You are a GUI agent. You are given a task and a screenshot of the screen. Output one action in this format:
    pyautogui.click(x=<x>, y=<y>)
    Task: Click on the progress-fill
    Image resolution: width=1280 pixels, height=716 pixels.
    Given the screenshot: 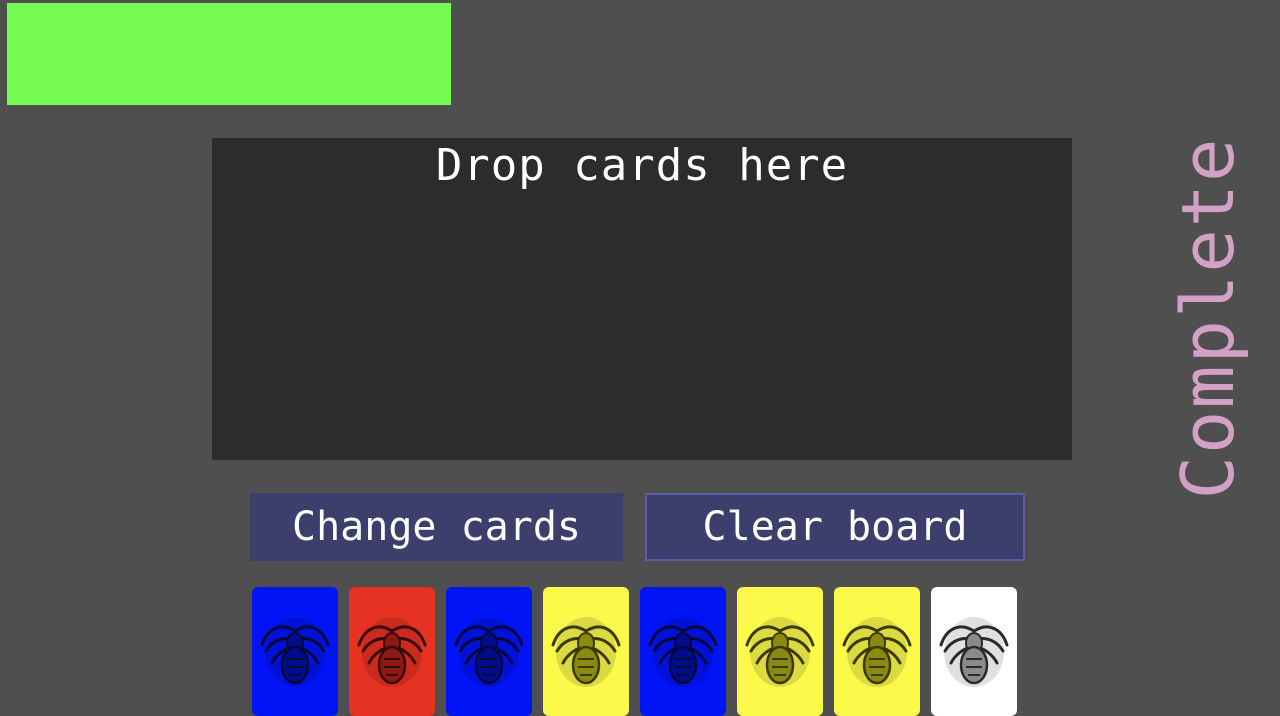 What is the action you would take?
    pyautogui.click(x=229, y=54)
    